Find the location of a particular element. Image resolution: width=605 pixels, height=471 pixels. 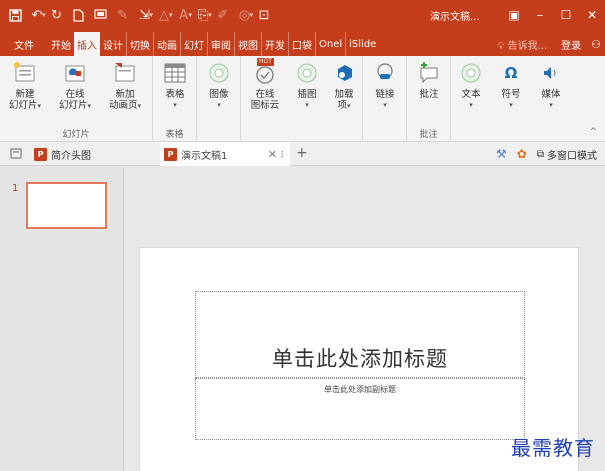

add-animation-page-button: 新加 动画页▾ is located at coordinates (125, 86).